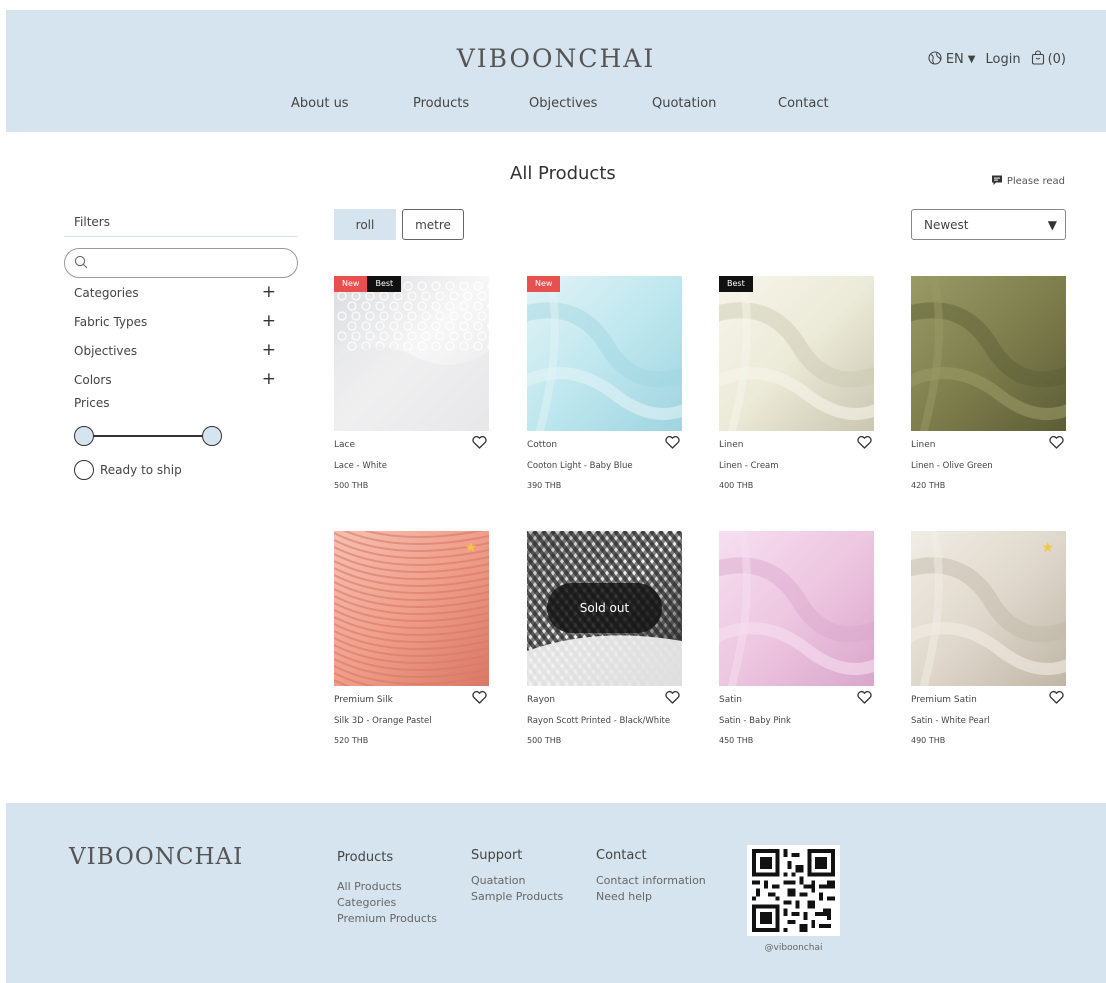 The width and height of the screenshot is (1106, 983). What do you see at coordinates (988, 721) in the screenshot?
I see `product-name: Satin - White Pearl` at bounding box center [988, 721].